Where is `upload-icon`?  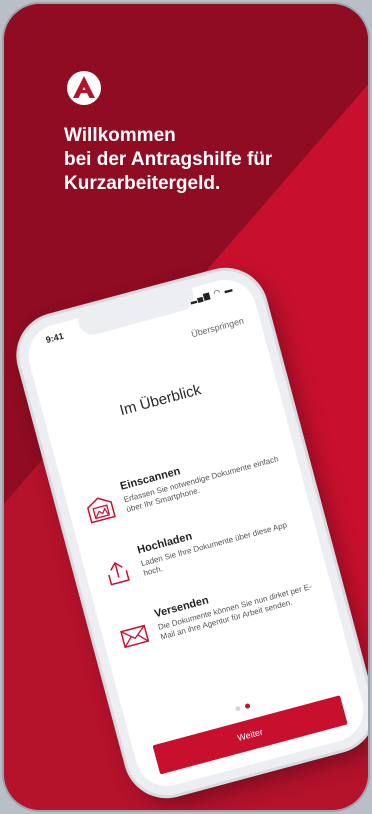
upload-icon is located at coordinates (119, 573).